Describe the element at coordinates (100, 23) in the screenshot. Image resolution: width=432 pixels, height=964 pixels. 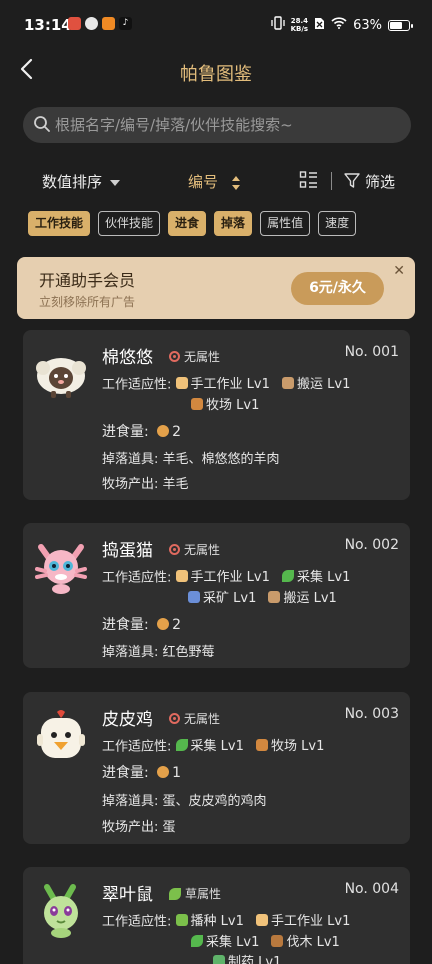
I see `notification-icons: ♪` at that location.